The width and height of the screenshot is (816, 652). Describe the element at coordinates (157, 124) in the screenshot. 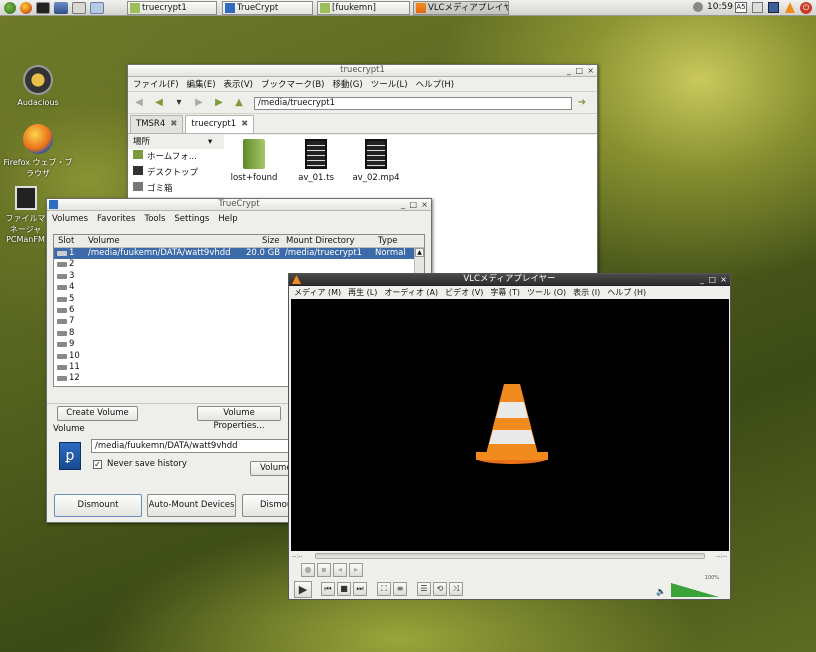

I see `tab-tmsr4: TMSR4 ✖` at that location.